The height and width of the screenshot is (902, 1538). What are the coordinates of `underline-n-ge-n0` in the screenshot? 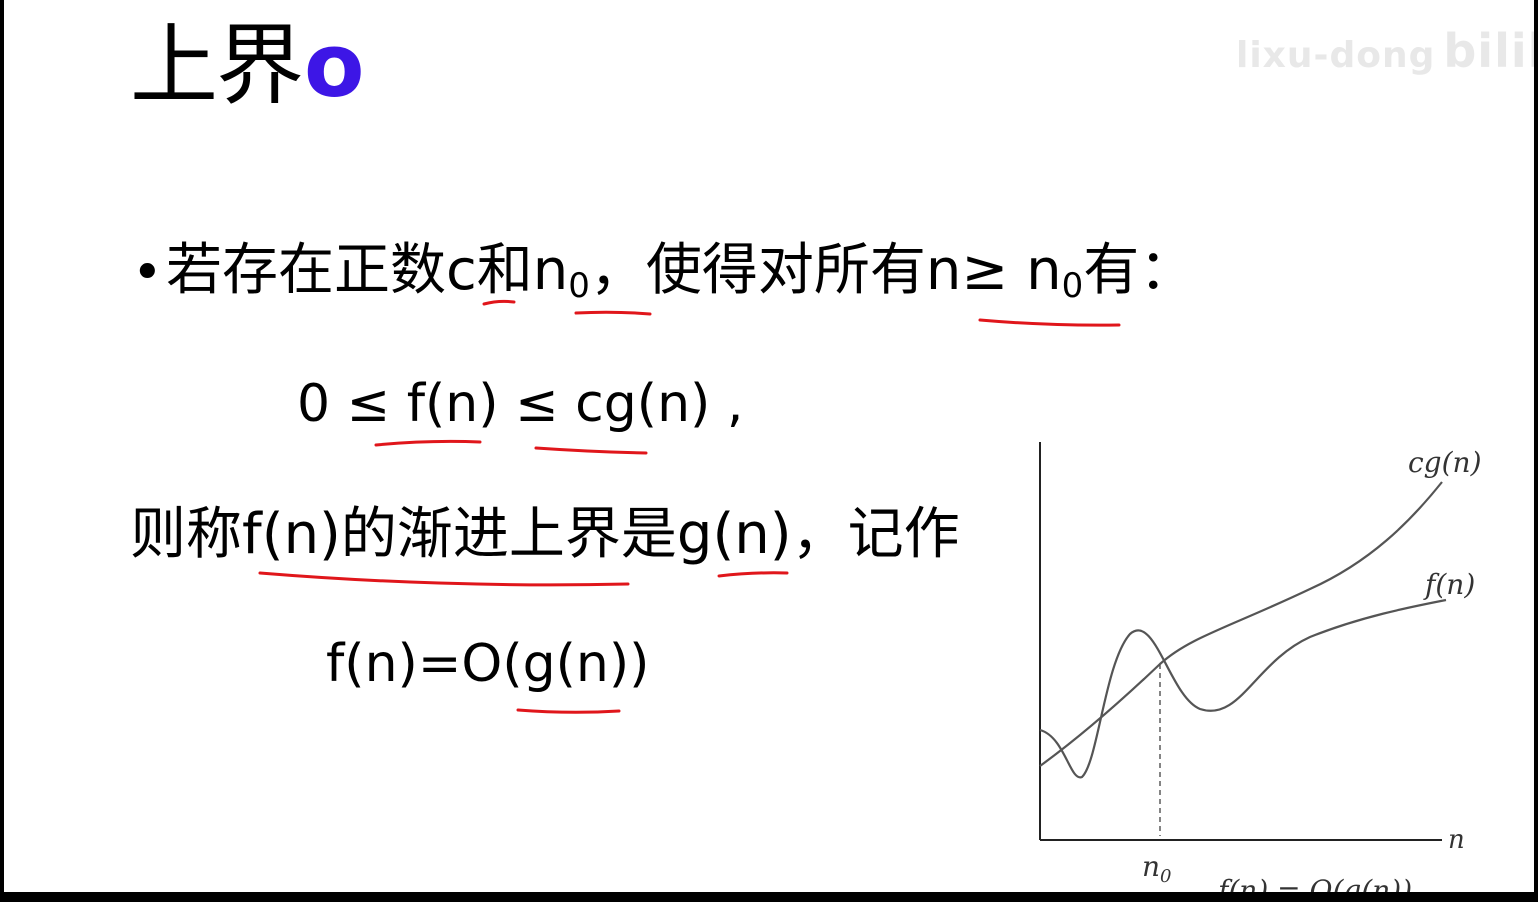 It's located at (1049, 322).